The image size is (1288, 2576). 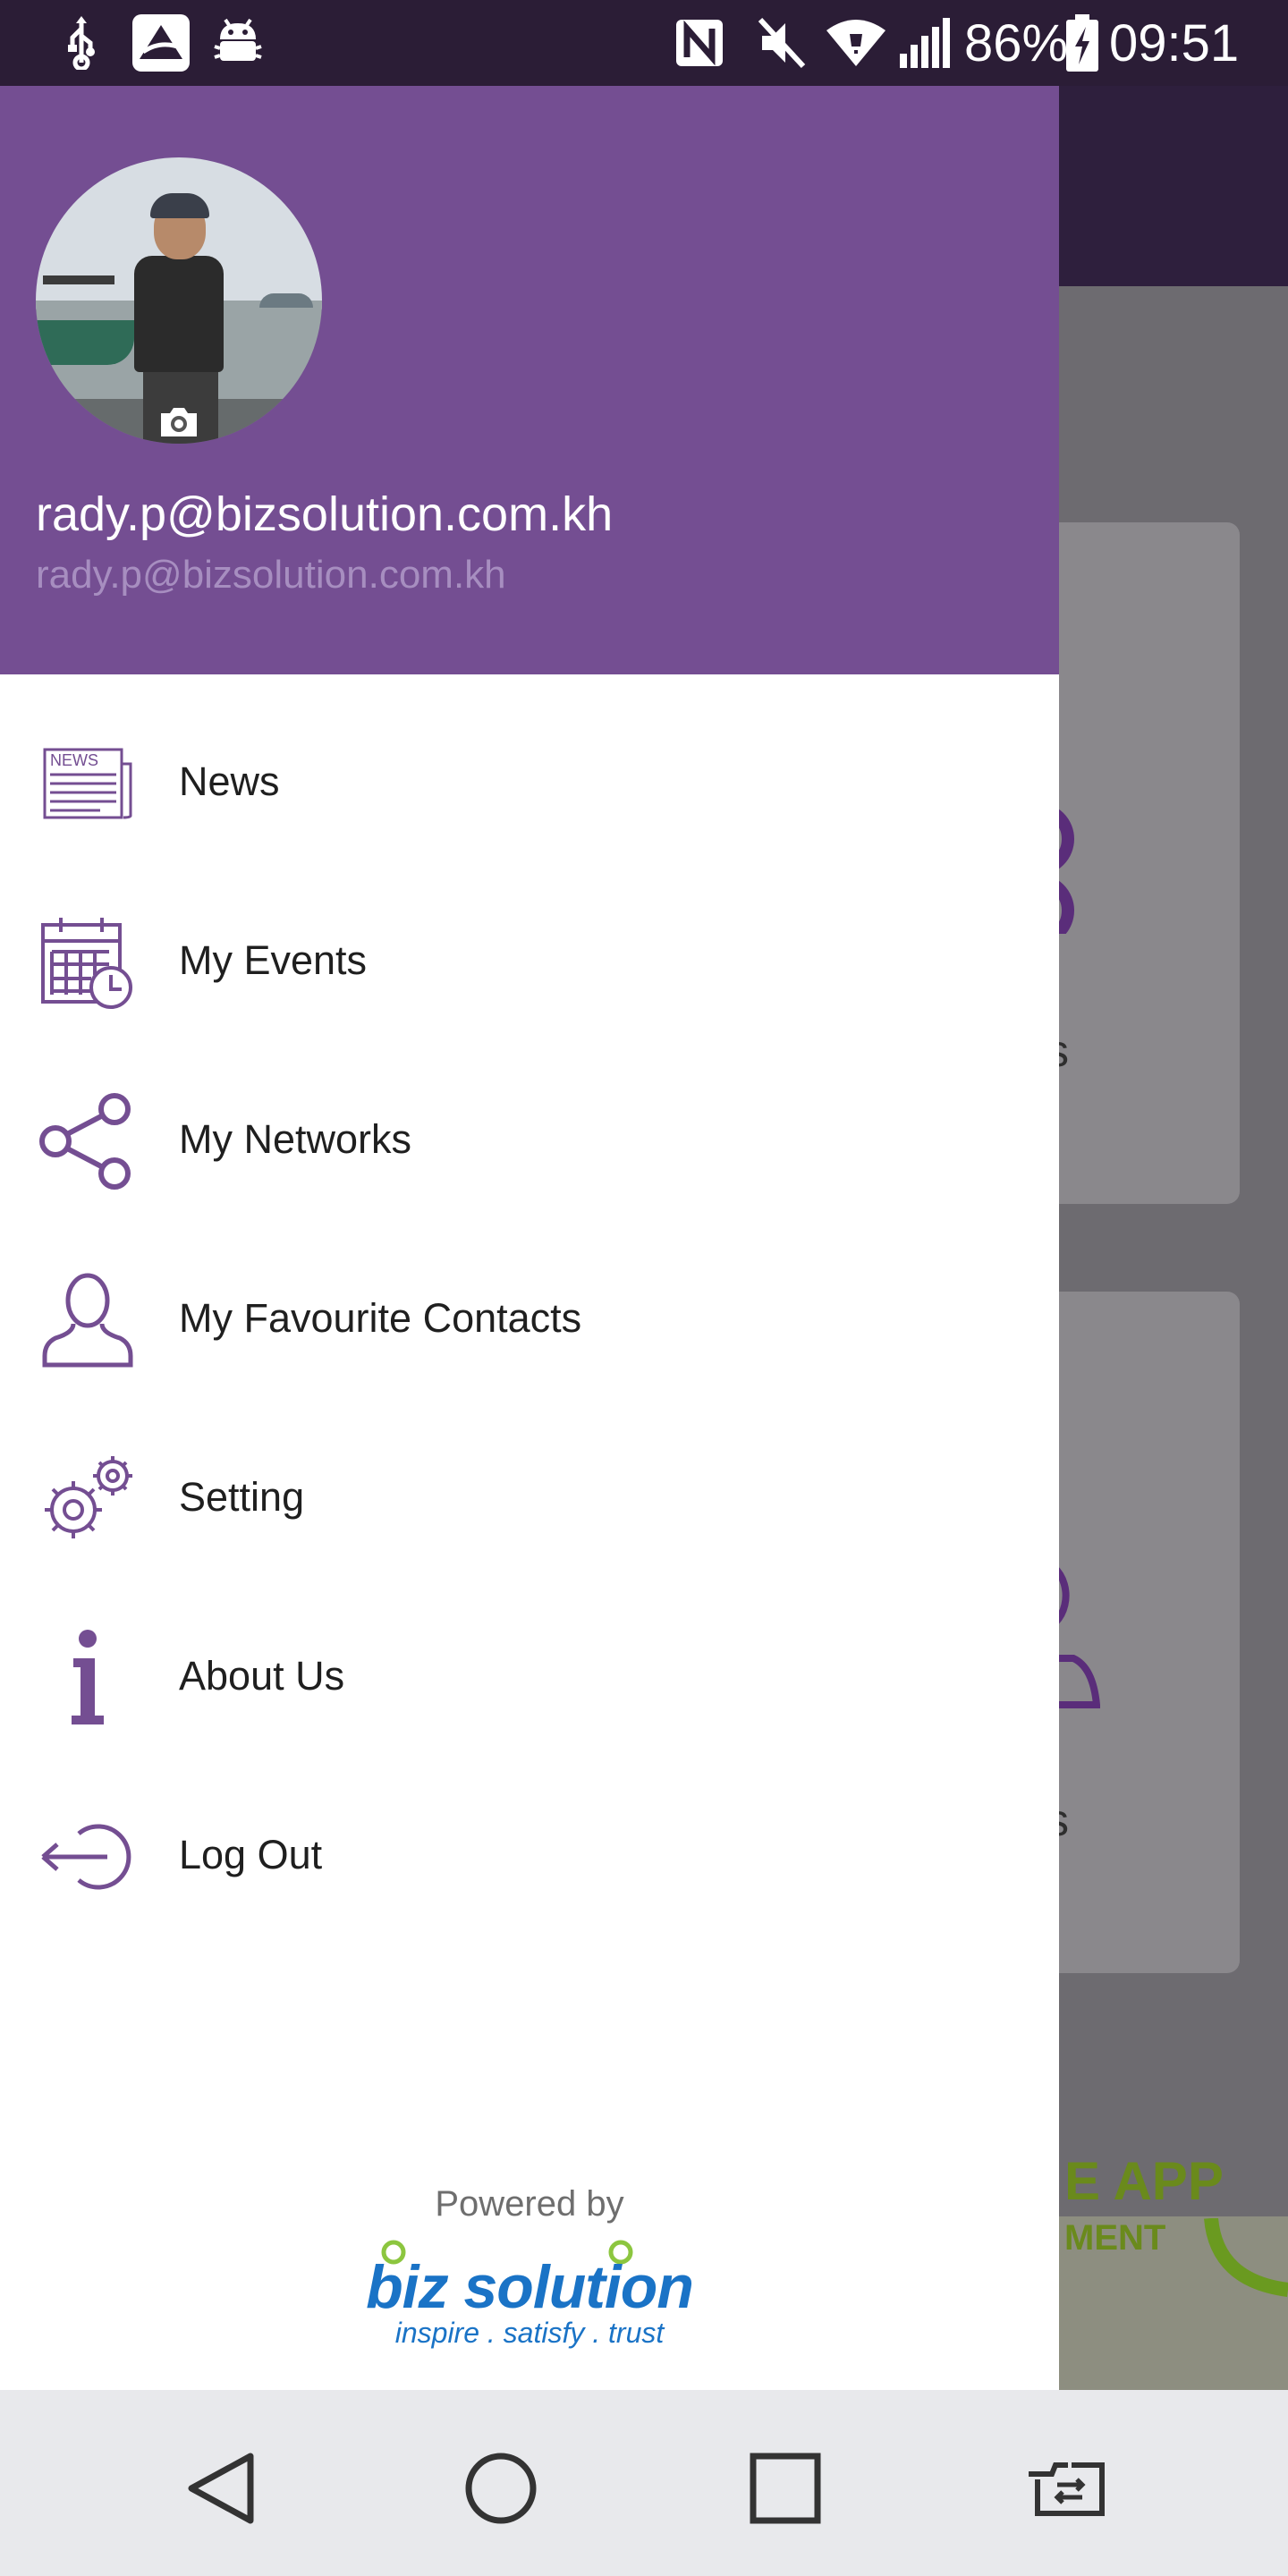 What do you see at coordinates (529, 2204) in the screenshot?
I see `powered-by-text: Powered by` at bounding box center [529, 2204].